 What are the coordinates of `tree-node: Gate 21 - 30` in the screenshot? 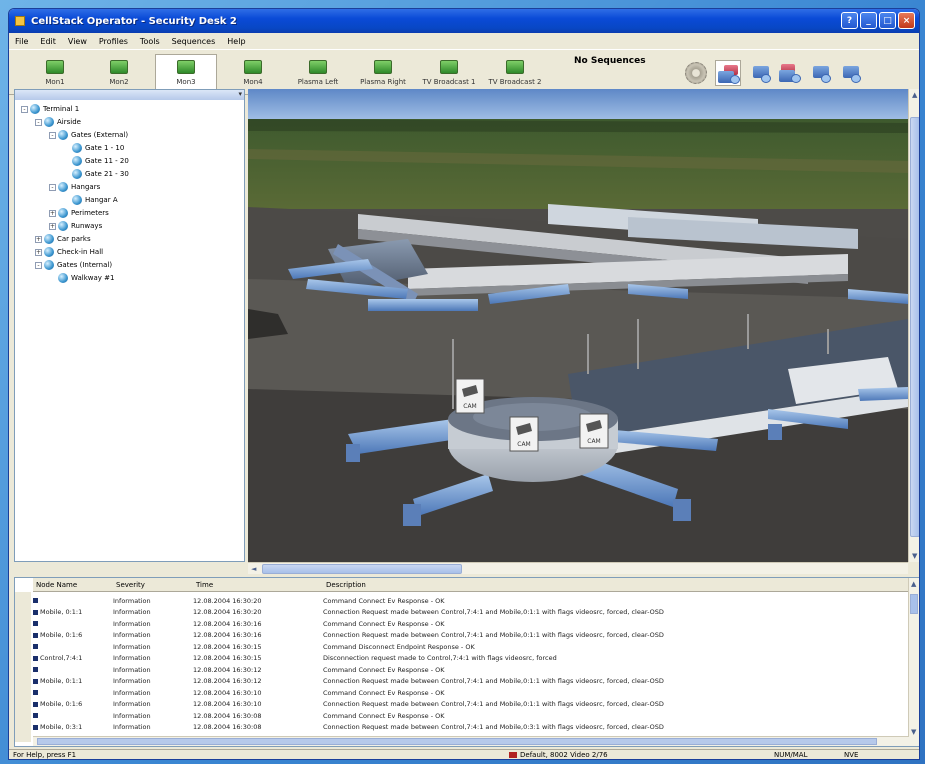 It's located at (96, 174).